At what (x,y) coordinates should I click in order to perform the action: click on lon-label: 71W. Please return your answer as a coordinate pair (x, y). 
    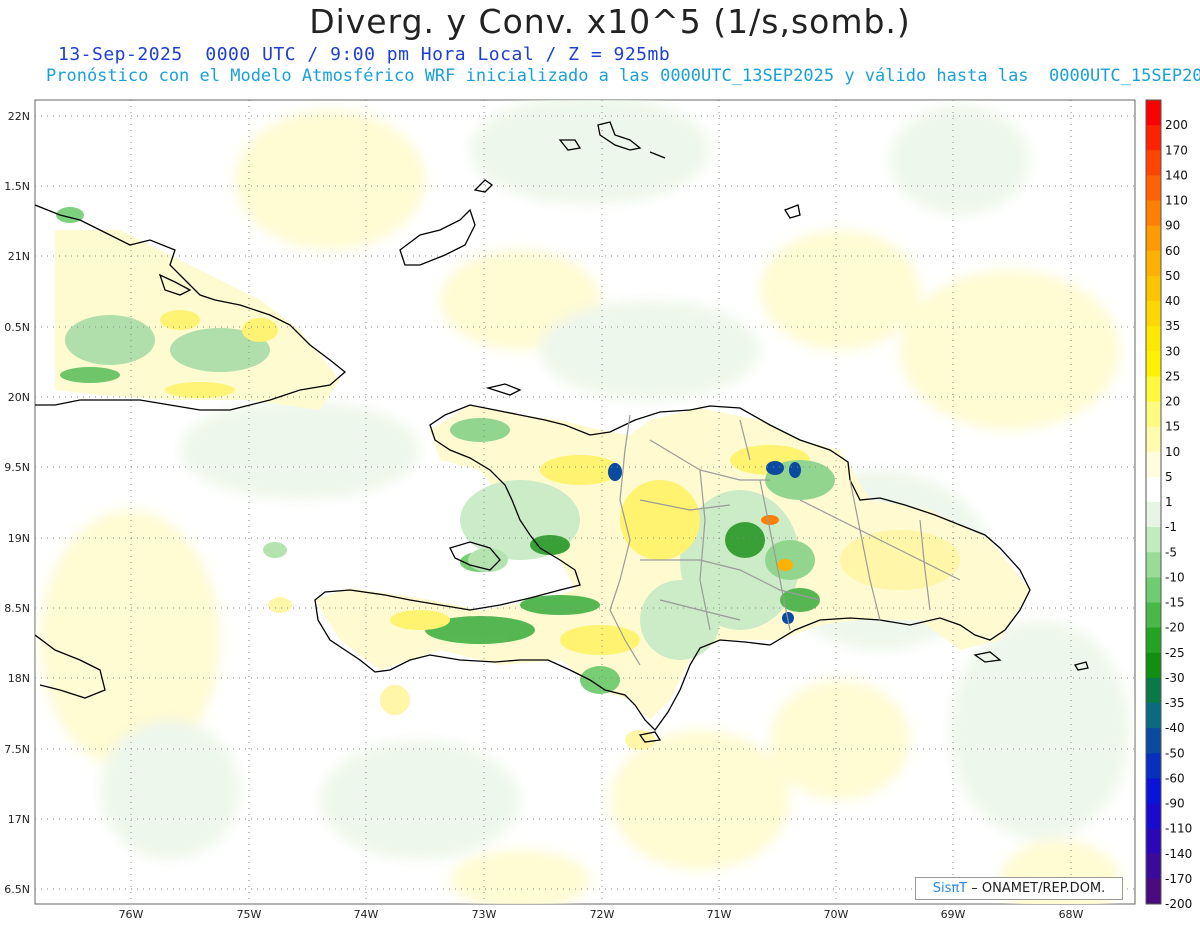
    Looking at the image, I should click on (719, 914).